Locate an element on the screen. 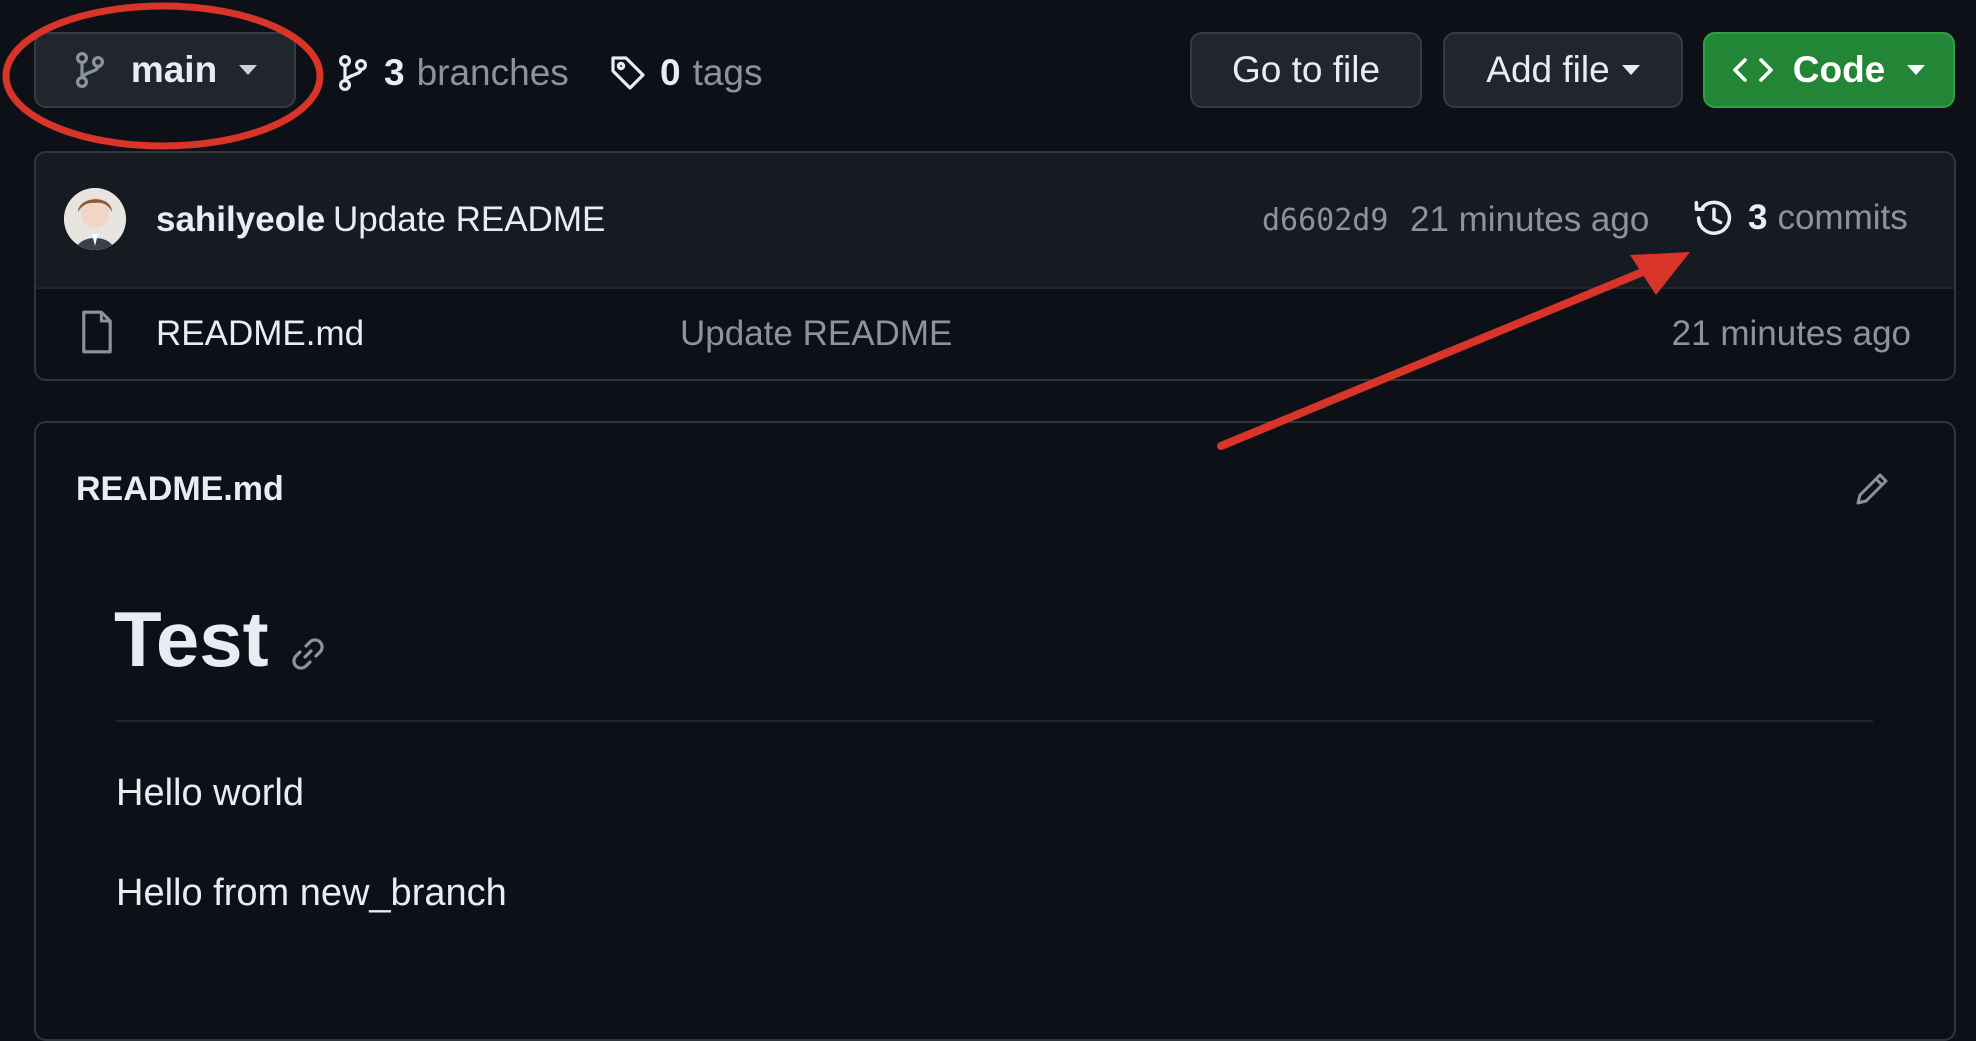 Image resolution: width=1976 pixels, height=1041 pixels. annotation-ellipse is located at coordinates (163, 76).